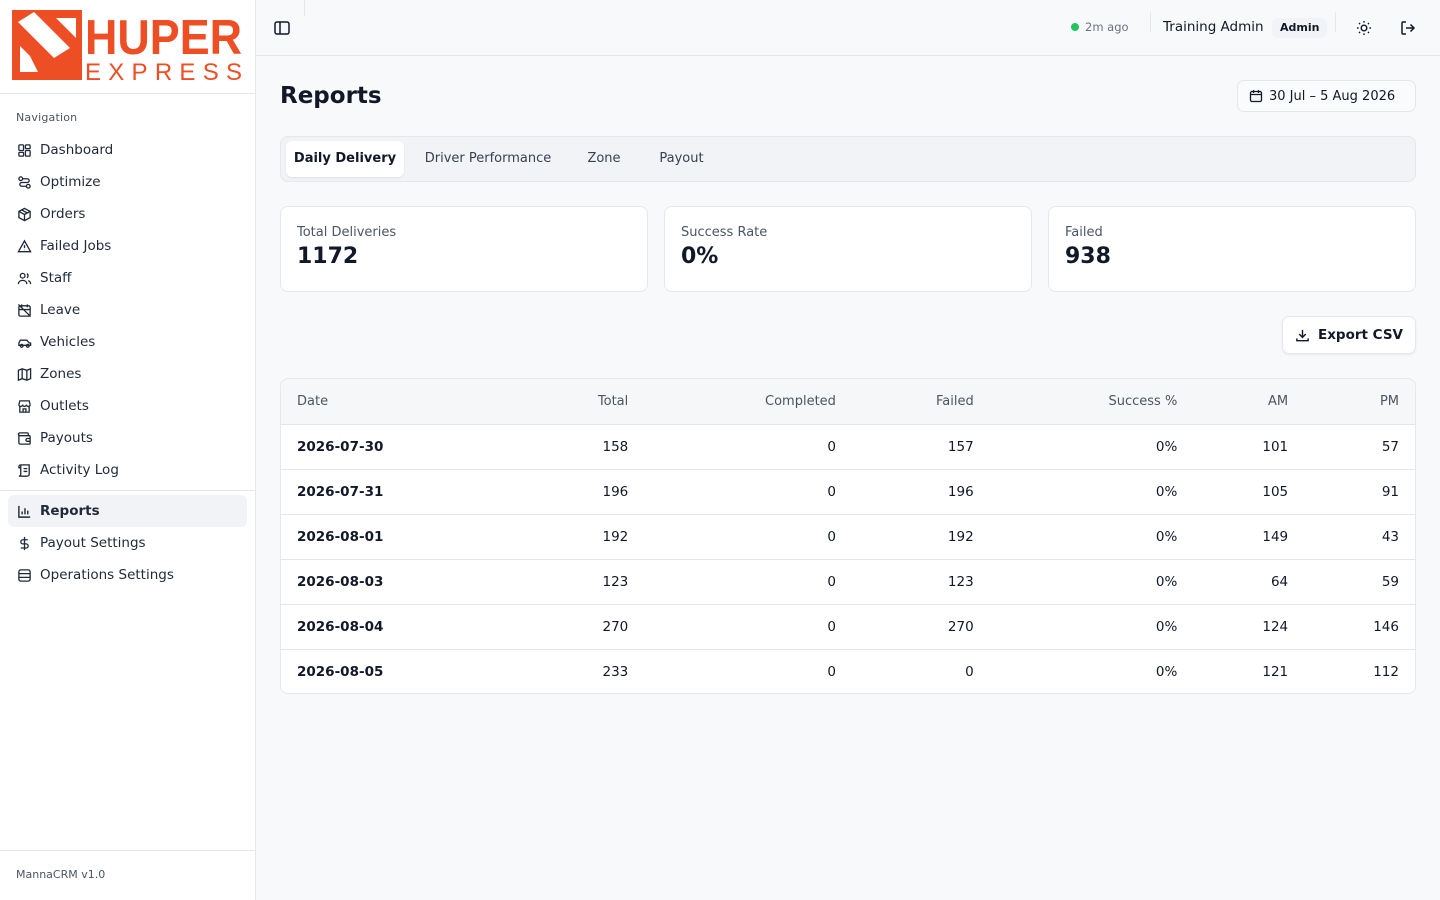 This screenshot has width=1440, height=900. I want to click on sidebar-item-label: Payouts, so click(66, 438).